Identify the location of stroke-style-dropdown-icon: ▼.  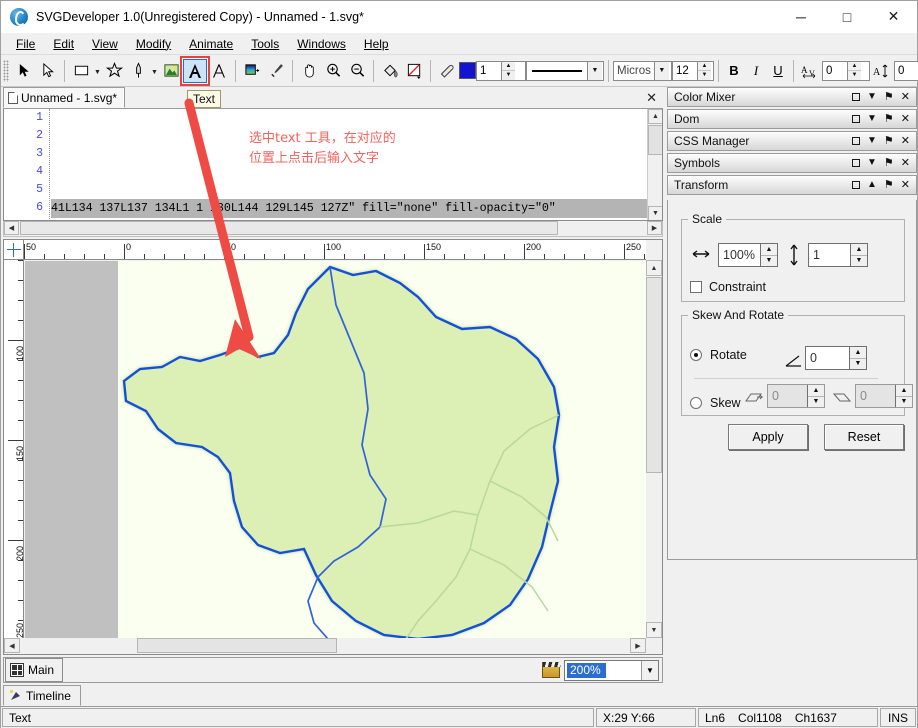
(594, 70).